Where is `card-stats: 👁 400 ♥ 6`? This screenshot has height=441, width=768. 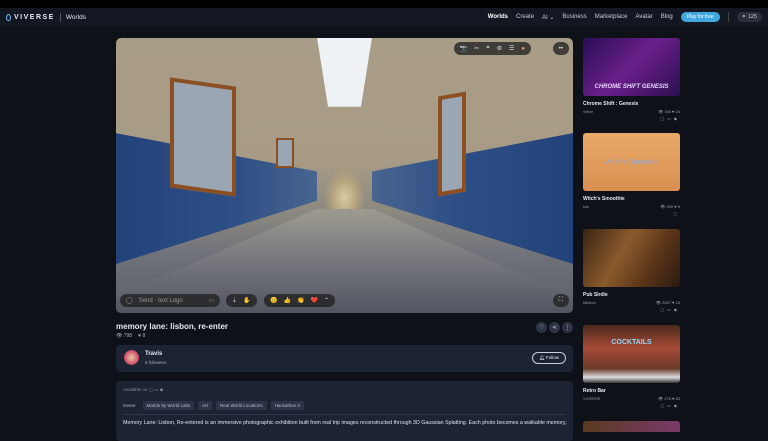
card-stats: 👁 400 ♥ 6 is located at coordinates (670, 206).